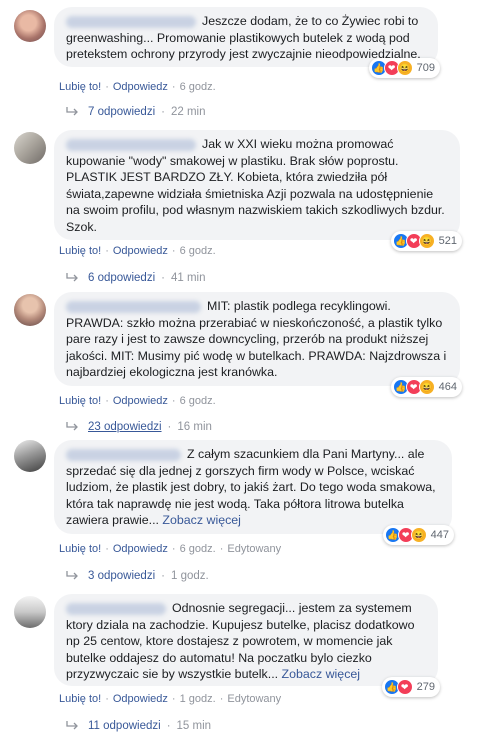  What do you see at coordinates (121, 576) in the screenshot?
I see `replies-count: 3 odpowiedzi` at bounding box center [121, 576].